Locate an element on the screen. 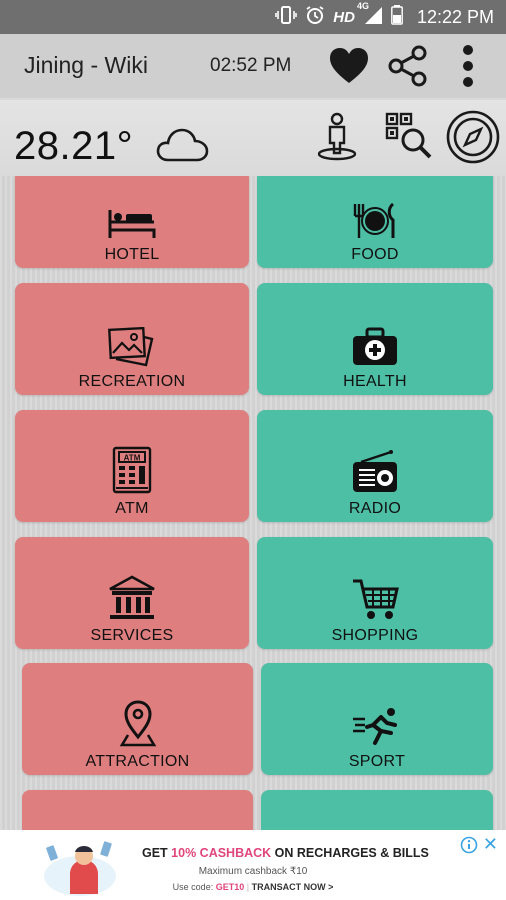 The image size is (506, 900). cloud-icon is located at coordinates (183, 147).